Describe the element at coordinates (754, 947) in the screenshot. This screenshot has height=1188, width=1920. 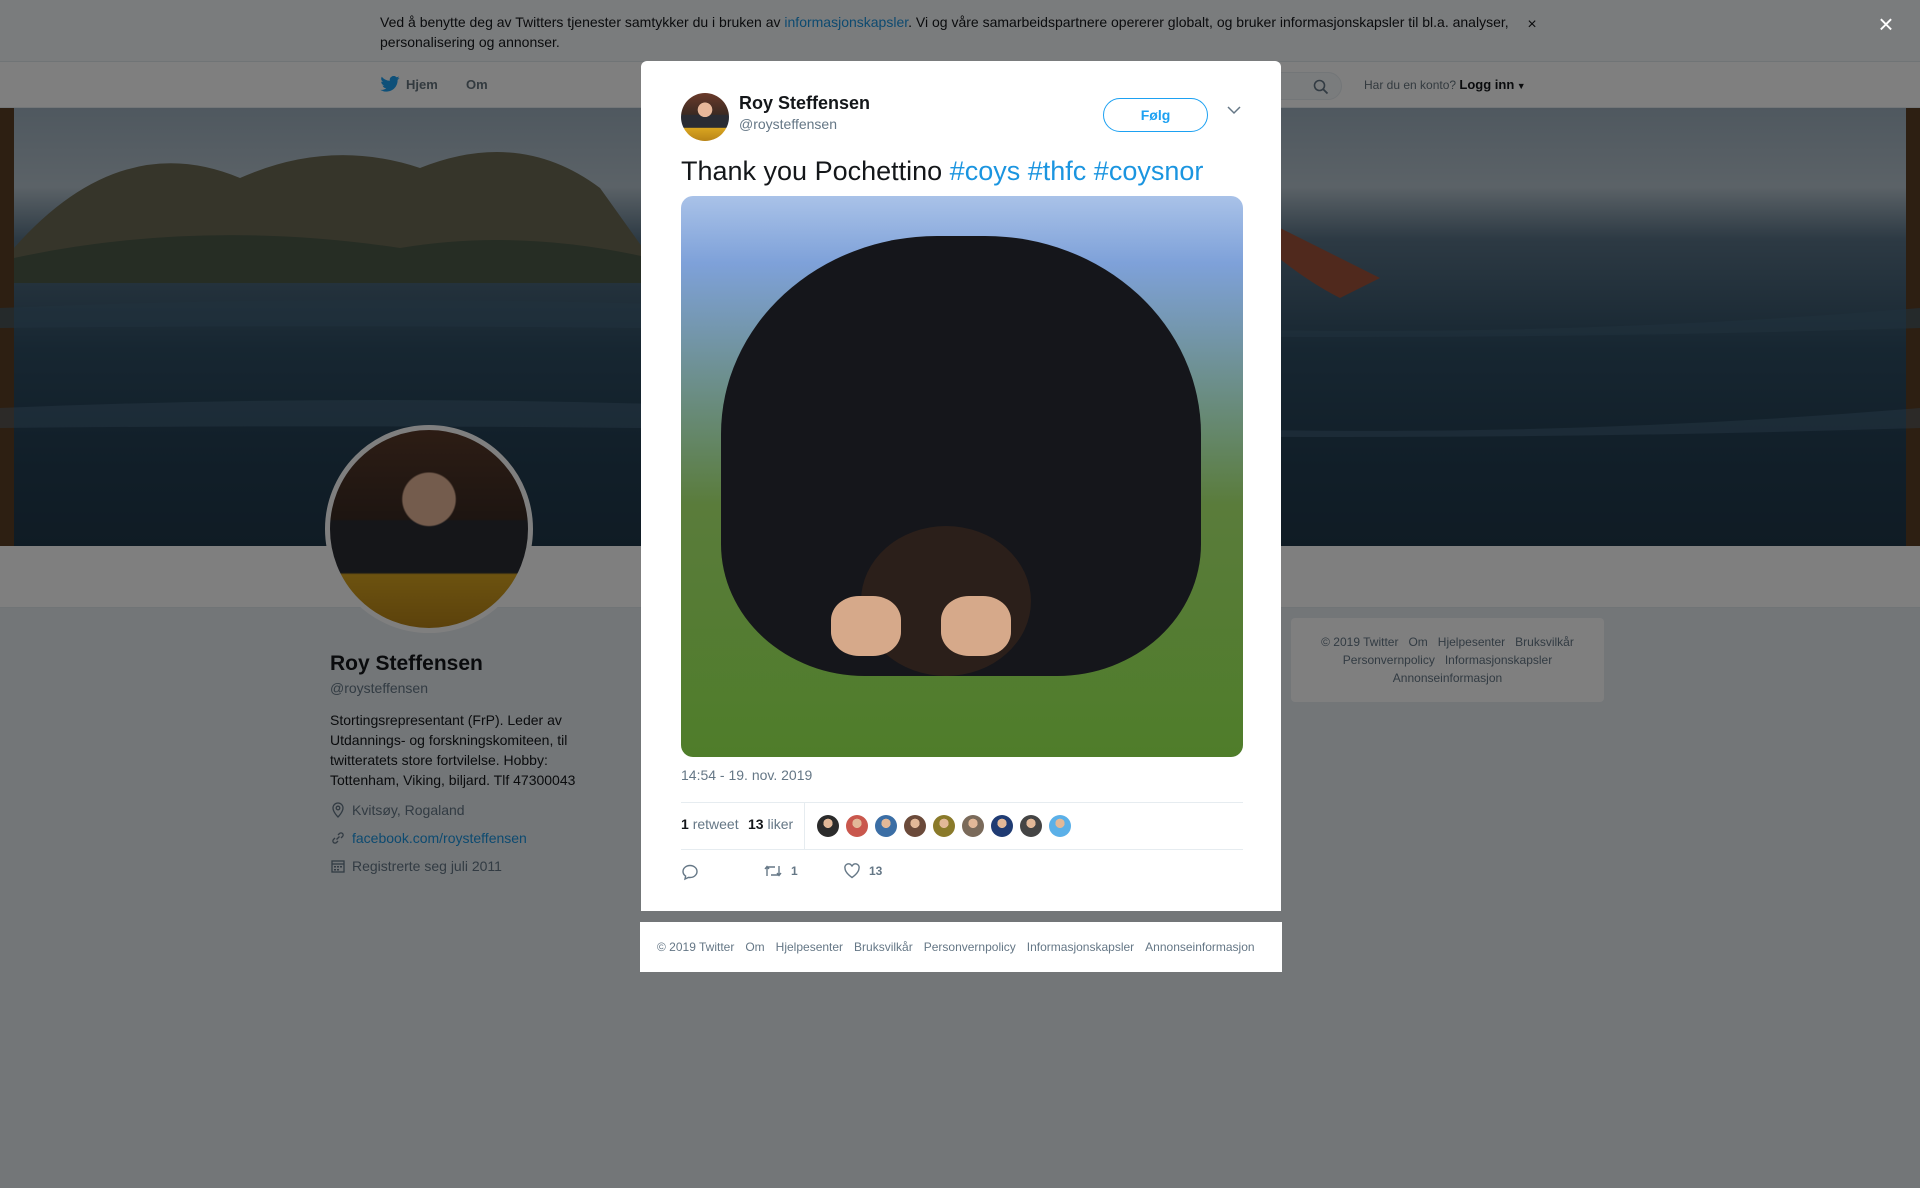
I see `modal-footer-about: Om` at that location.